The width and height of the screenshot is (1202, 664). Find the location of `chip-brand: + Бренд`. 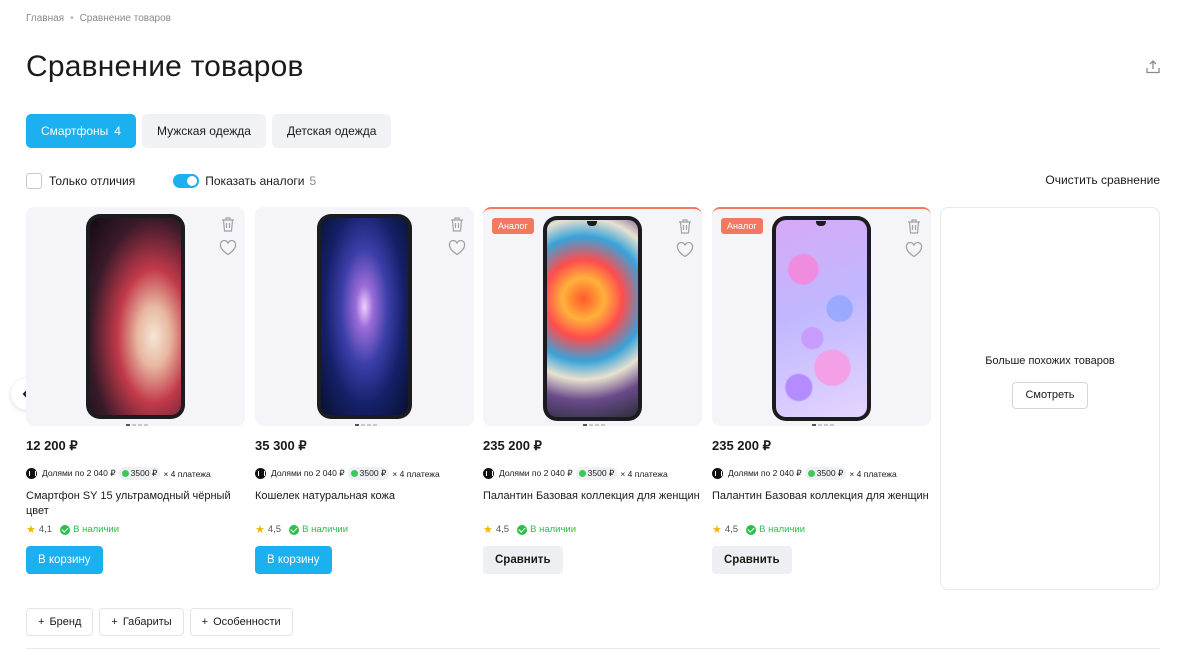

chip-brand: + Бренд is located at coordinates (60, 622).